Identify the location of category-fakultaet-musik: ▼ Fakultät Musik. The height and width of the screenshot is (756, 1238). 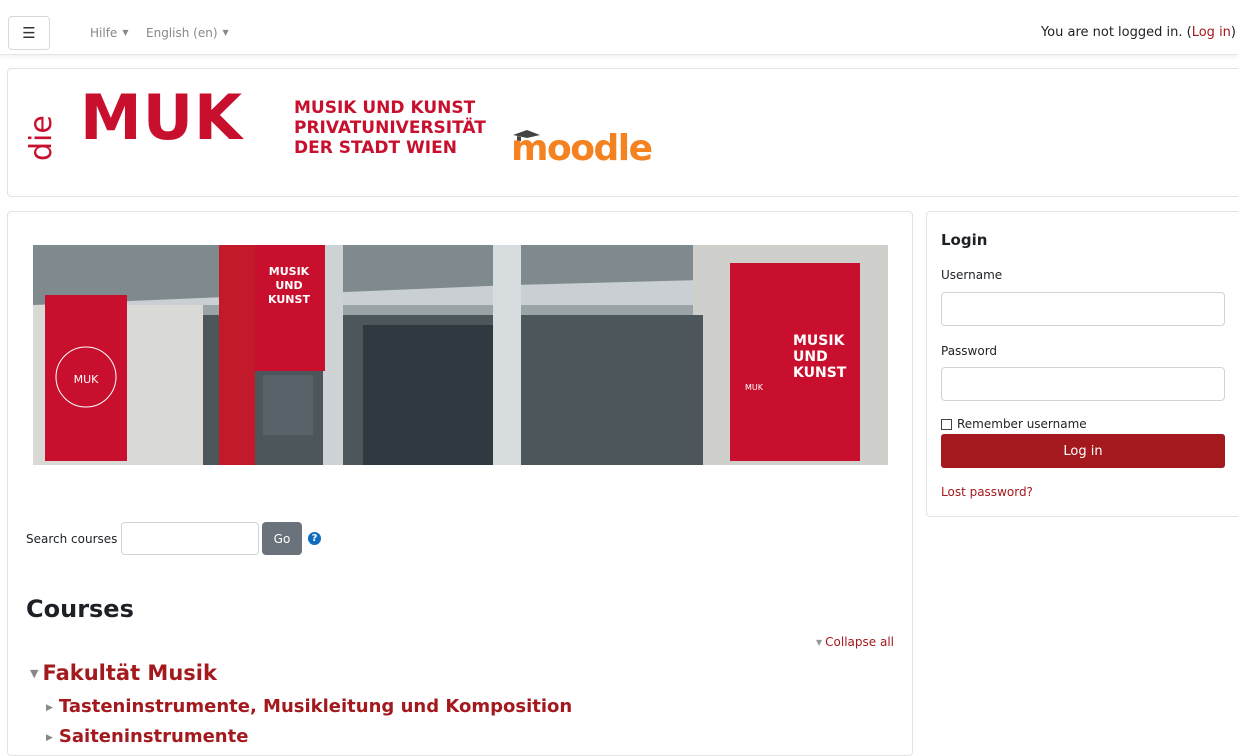
(123, 673).